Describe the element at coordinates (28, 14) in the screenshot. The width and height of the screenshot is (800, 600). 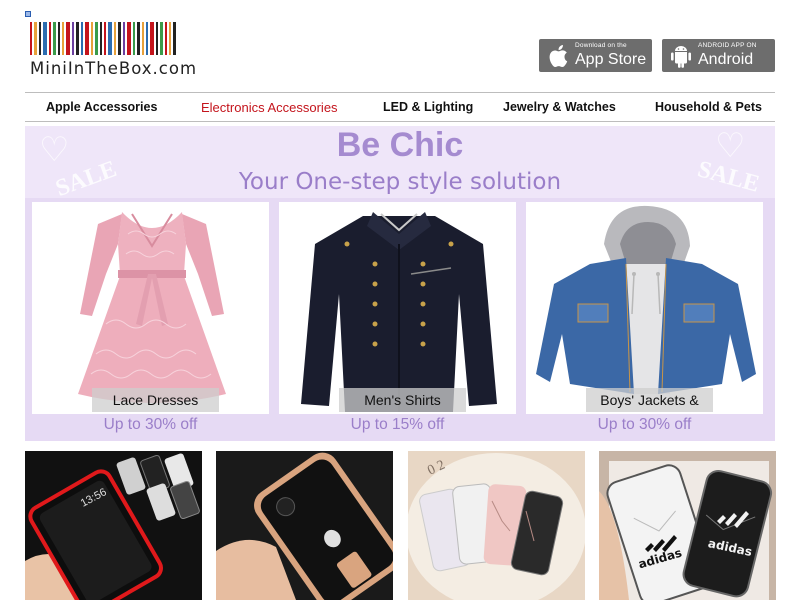
I see `broken-image-icon` at that location.